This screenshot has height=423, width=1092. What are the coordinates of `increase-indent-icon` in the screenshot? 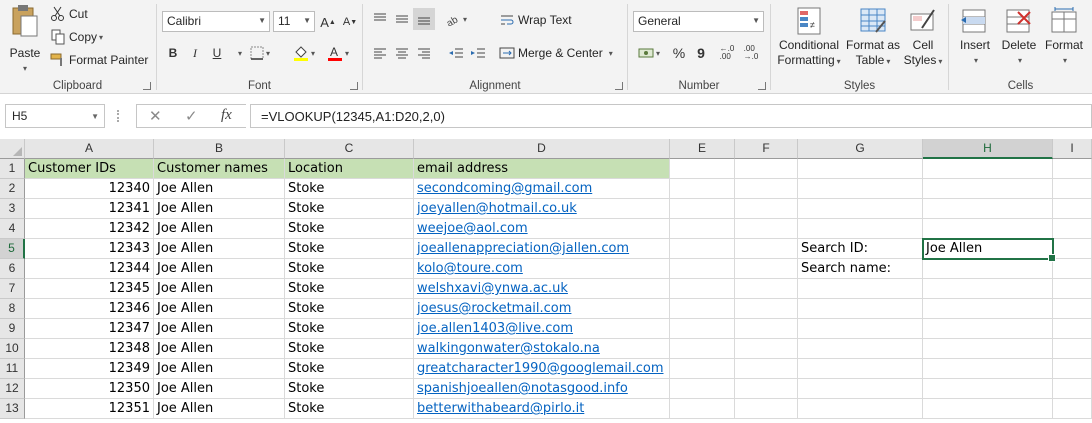 It's located at (478, 53).